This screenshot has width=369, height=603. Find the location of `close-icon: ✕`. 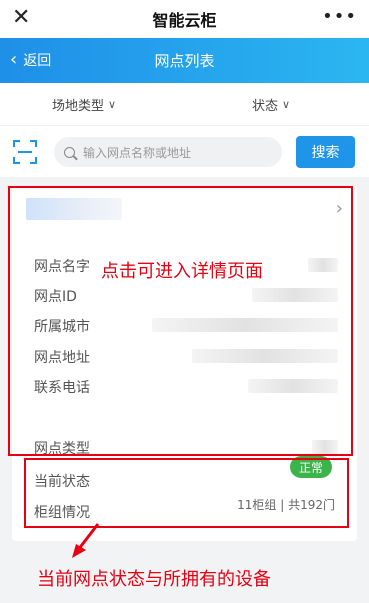

close-icon: ✕ is located at coordinates (21, 18).